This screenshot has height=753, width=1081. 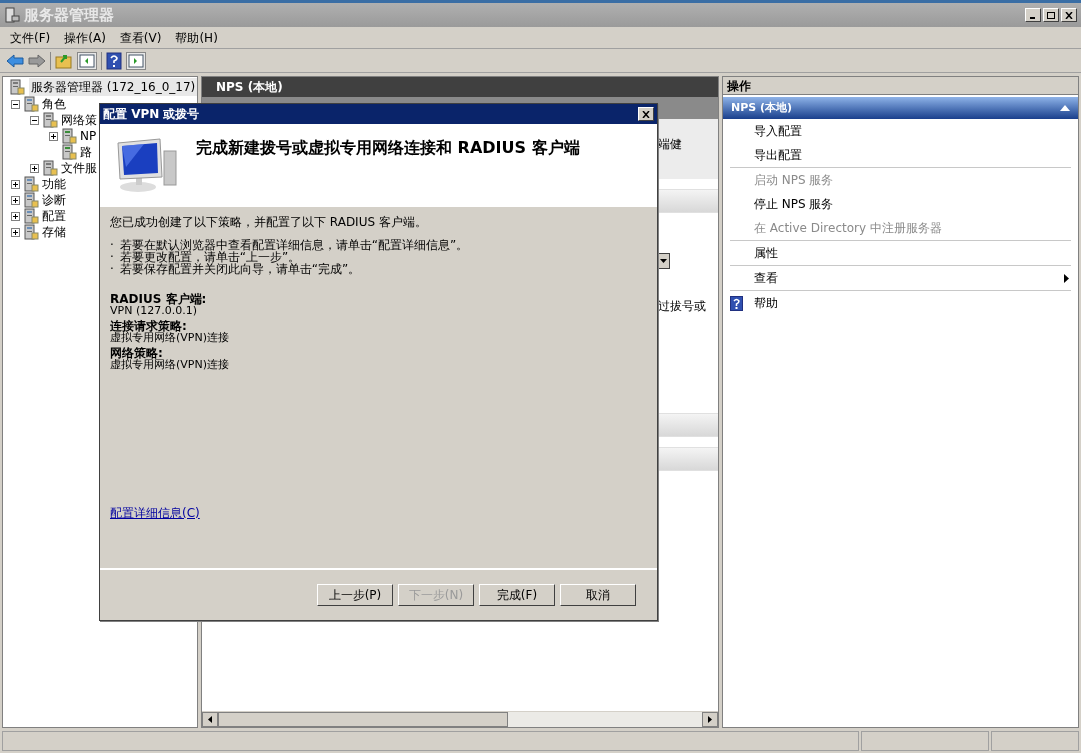 What do you see at coordinates (269, 222) in the screenshot?
I see `intro-text: 您已成功创建了以下策略，并配置了以下 RADIUS 客户端。` at bounding box center [269, 222].